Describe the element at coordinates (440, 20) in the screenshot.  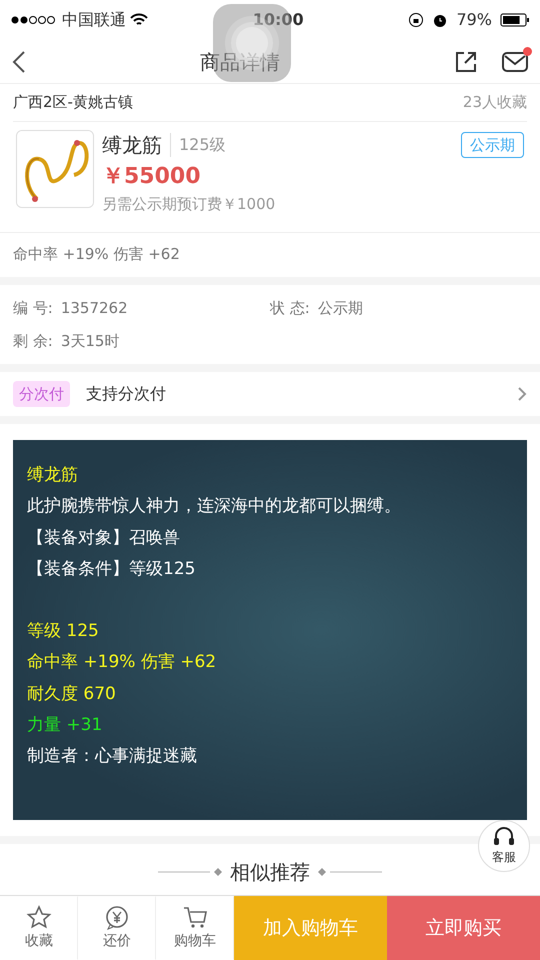
I see `alarm-icon` at that location.